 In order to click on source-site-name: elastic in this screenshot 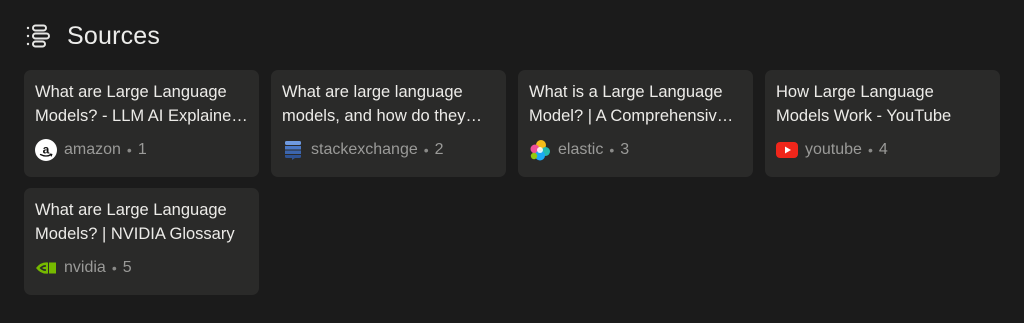, I will do `click(581, 149)`.